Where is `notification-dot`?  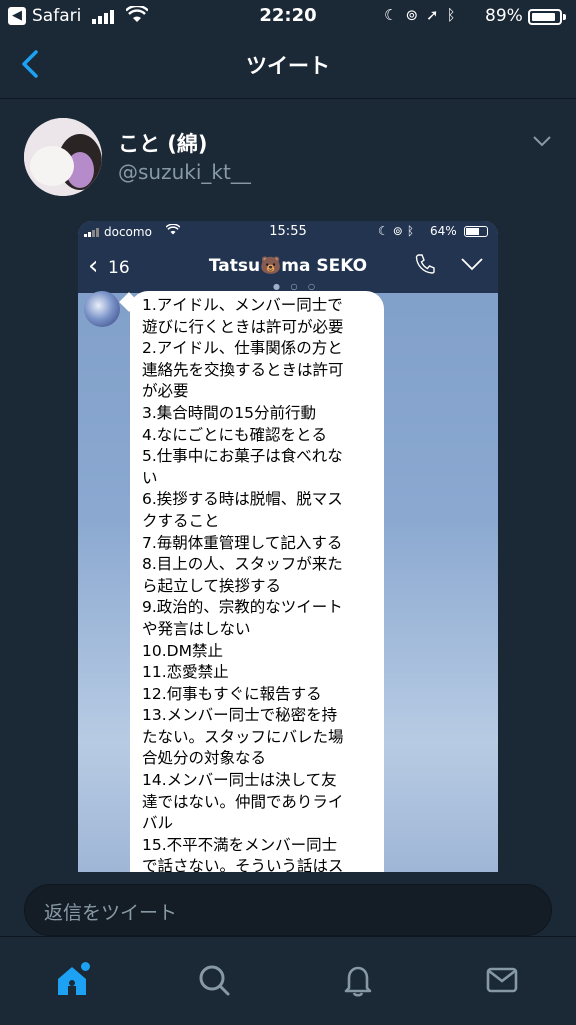
notification-dot is located at coordinates (85, 966).